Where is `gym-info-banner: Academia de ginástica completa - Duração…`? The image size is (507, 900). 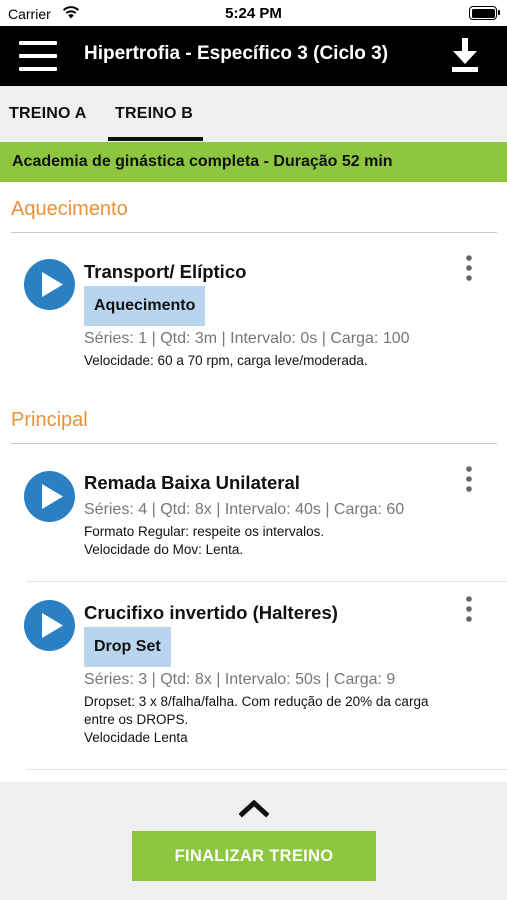 gym-info-banner: Academia de ginástica completa - Duração… is located at coordinates (253, 162).